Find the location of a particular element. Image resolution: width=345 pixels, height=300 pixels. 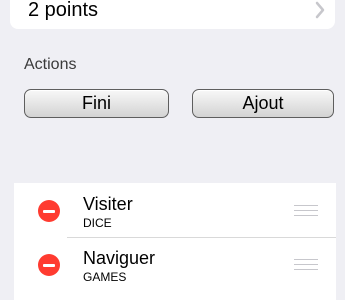

chevron-right-icon is located at coordinates (320, 10).